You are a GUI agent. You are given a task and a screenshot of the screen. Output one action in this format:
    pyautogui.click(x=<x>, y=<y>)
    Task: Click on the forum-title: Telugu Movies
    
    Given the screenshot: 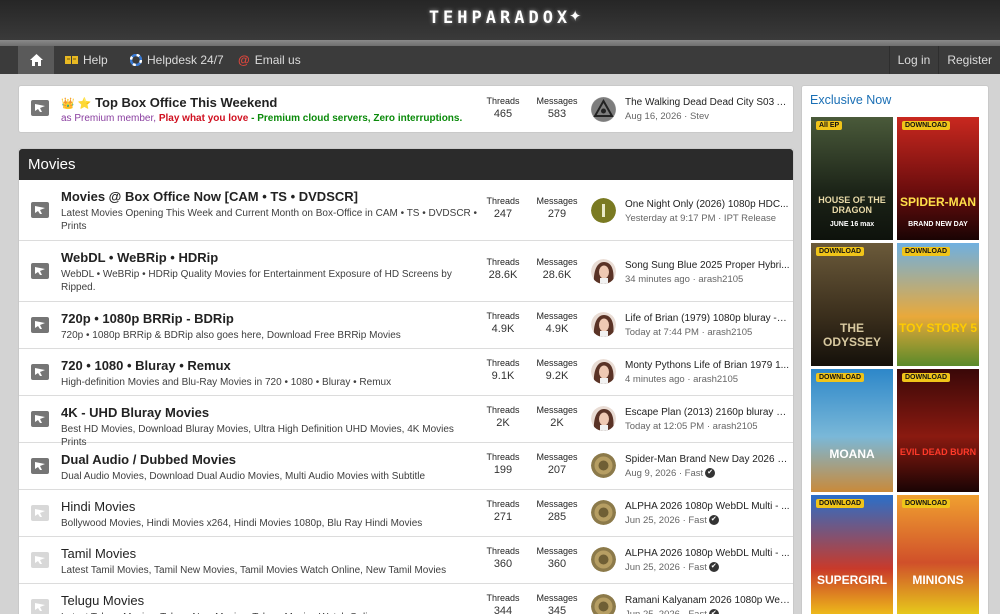 What is the action you would take?
    pyautogui.click(x=102, y=600)
    